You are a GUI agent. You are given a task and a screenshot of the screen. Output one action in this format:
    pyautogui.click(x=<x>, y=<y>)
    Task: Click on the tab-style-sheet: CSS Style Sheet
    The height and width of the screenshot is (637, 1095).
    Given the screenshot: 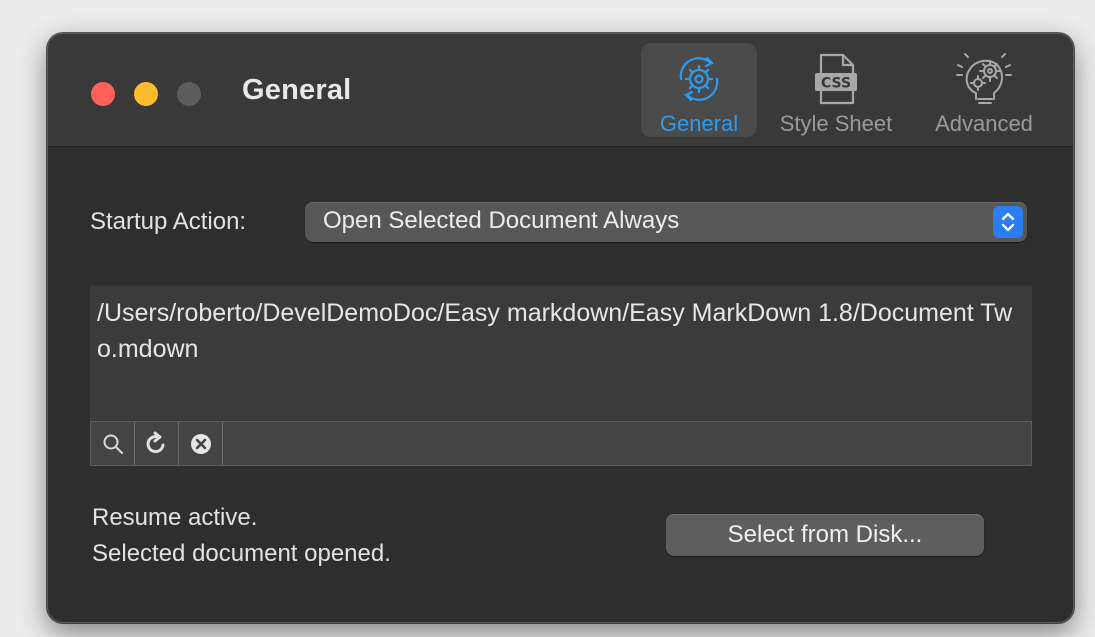 What is the action you would take?
    pyautogui.click(x=836, y=90)
    